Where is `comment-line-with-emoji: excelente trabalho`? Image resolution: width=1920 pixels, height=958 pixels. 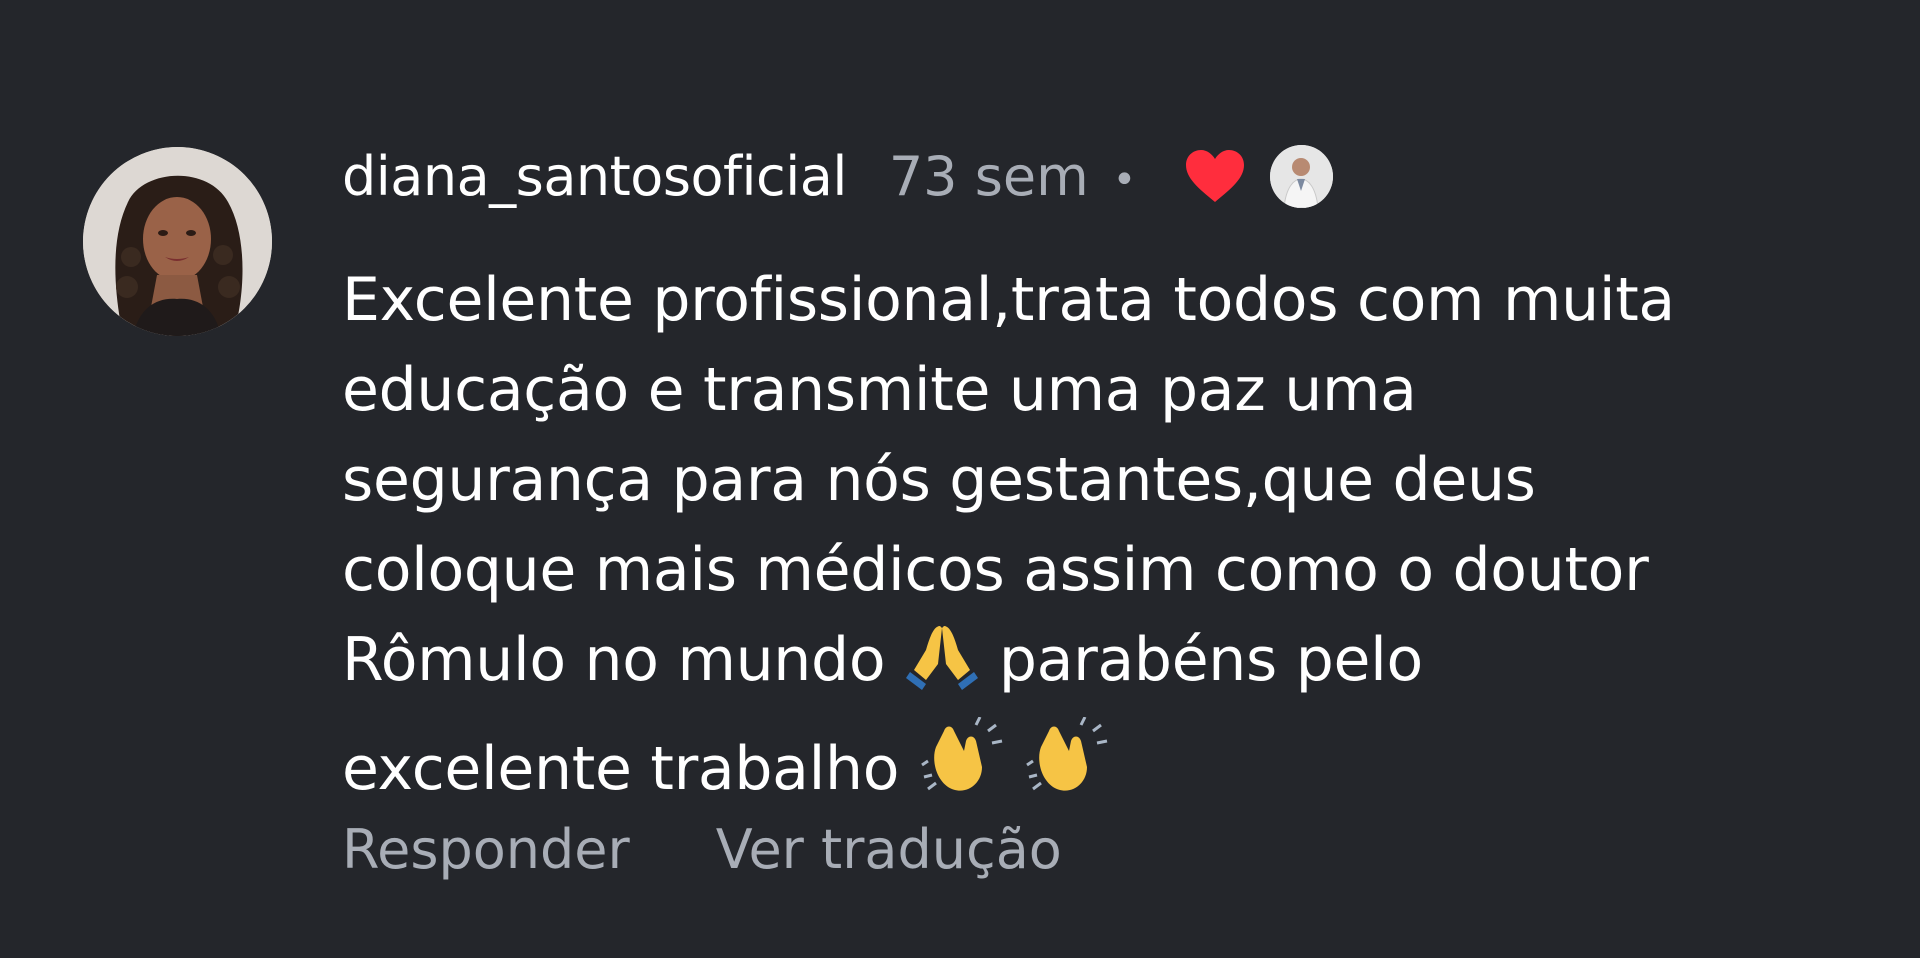
comment-line-with-emoji: excelente trabalho is located at coordinates (1102, 771).